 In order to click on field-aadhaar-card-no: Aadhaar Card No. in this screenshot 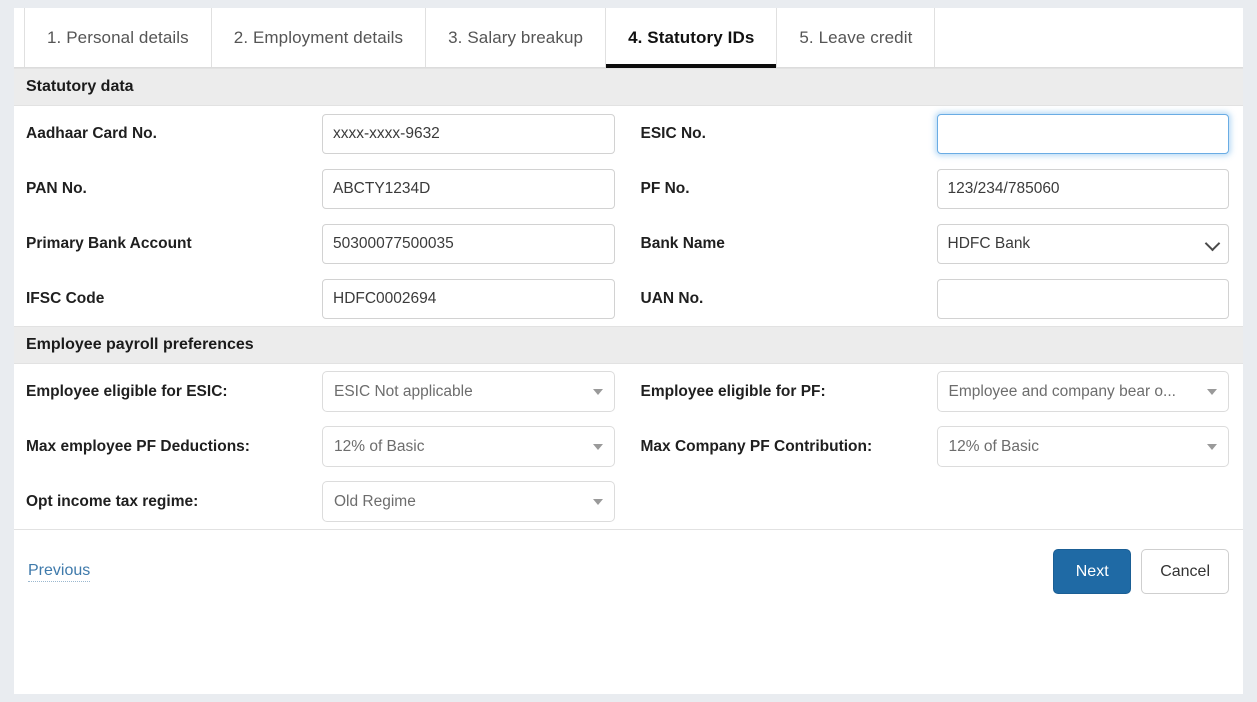, I will do `click(321, 133)`.